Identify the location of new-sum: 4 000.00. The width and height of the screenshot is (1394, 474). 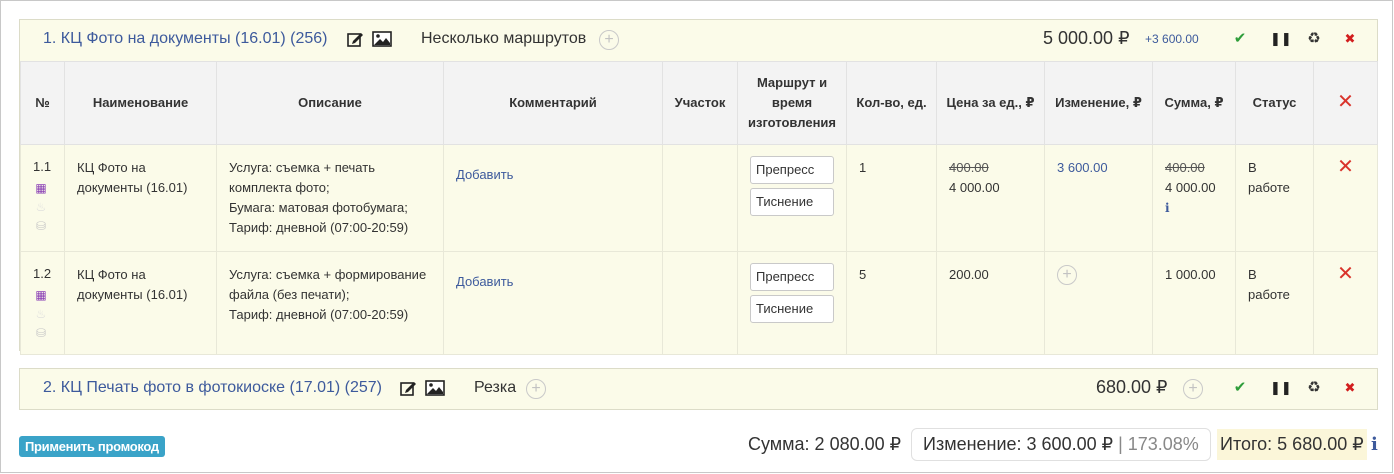
(1190, 187).